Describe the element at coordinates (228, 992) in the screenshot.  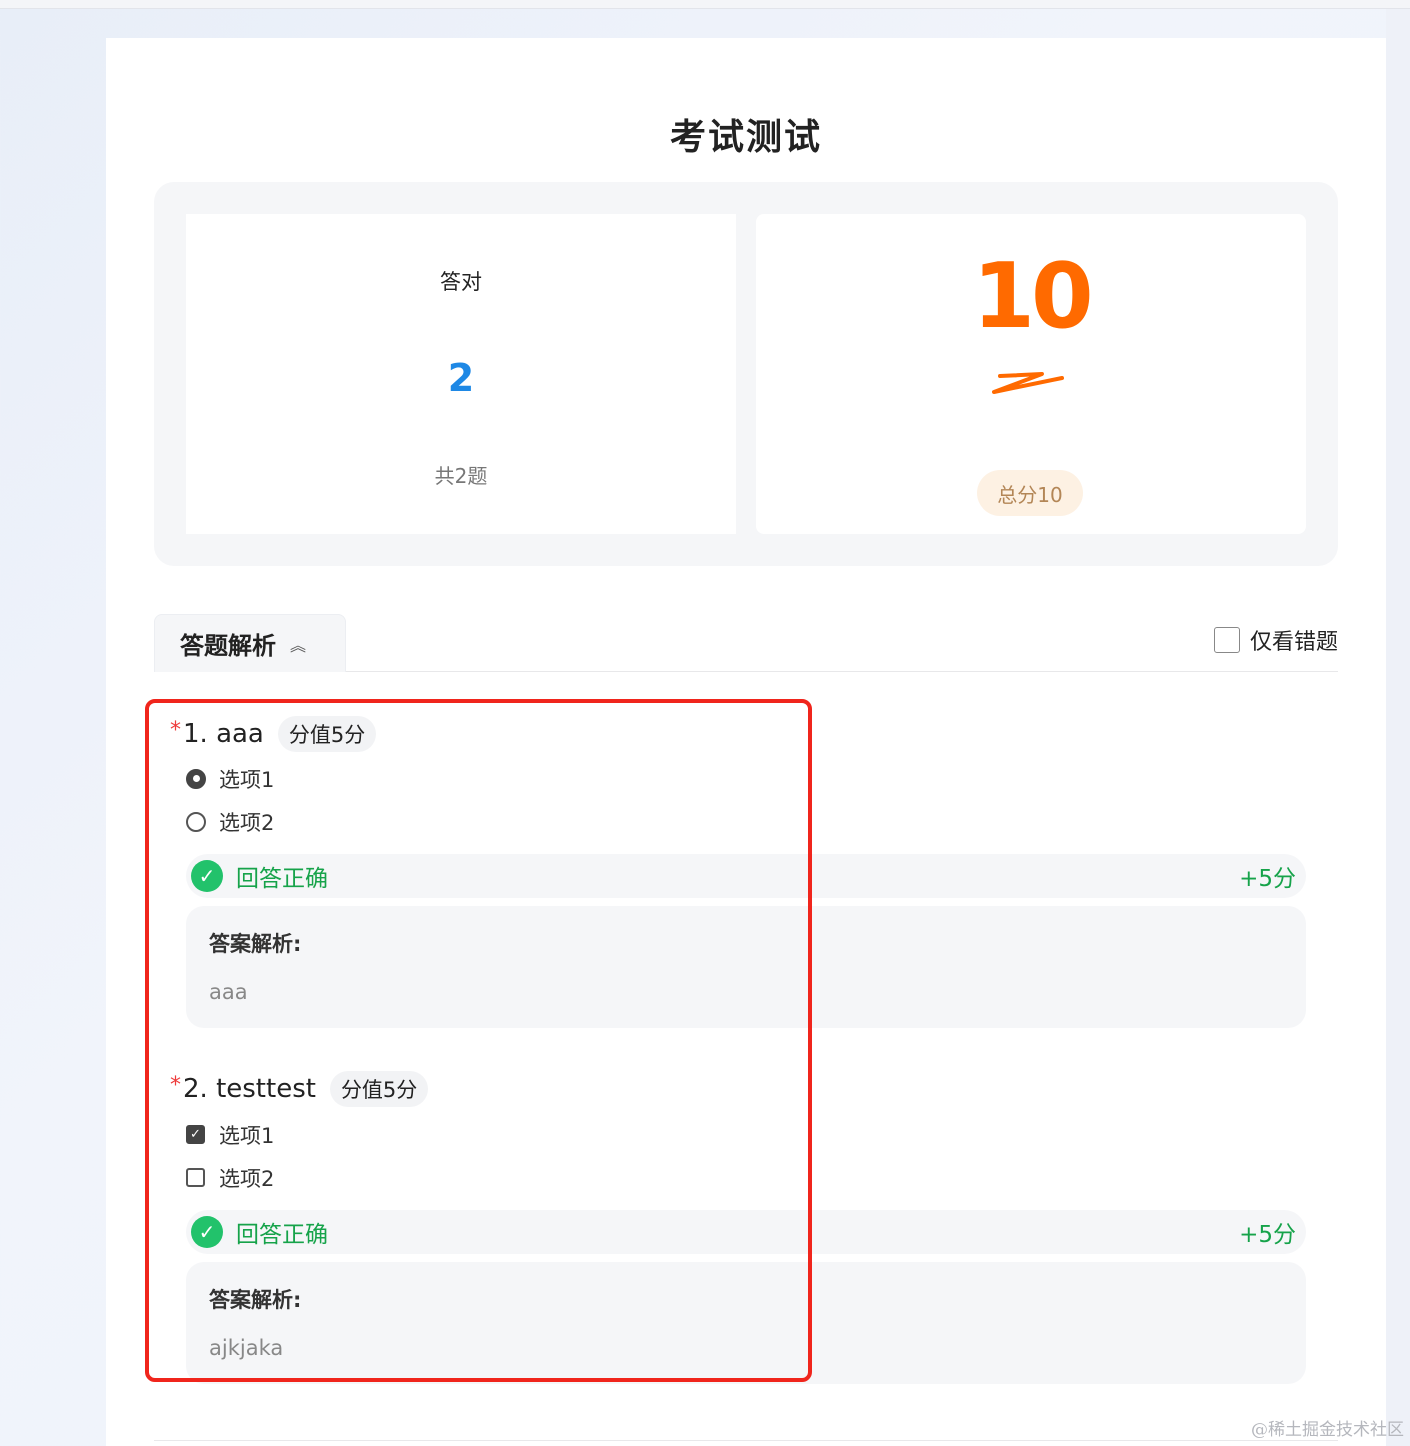
I see `analysis-text: aaa` at that location.